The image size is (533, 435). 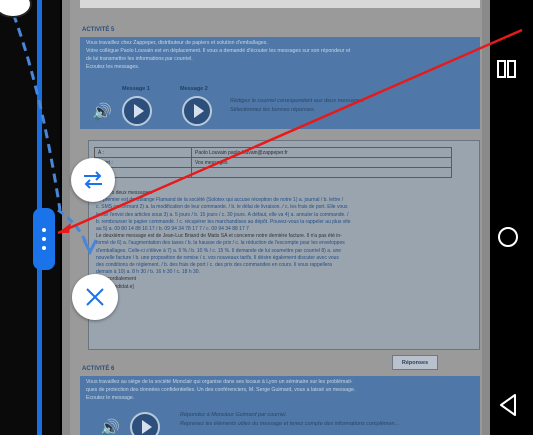 I want to click on dashed-drag-path, so click(x=34, y=105).